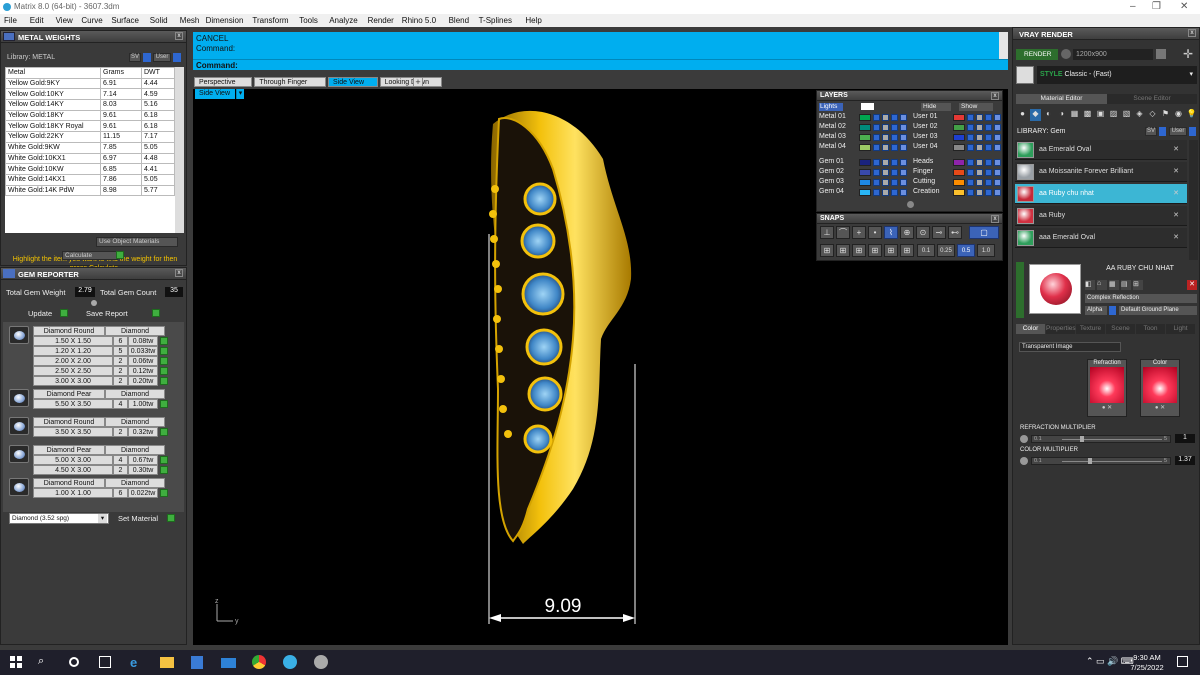 The width and height of the screenshot is (1200, 675). I want to click on render-settings-icon, so click(1066, 54).